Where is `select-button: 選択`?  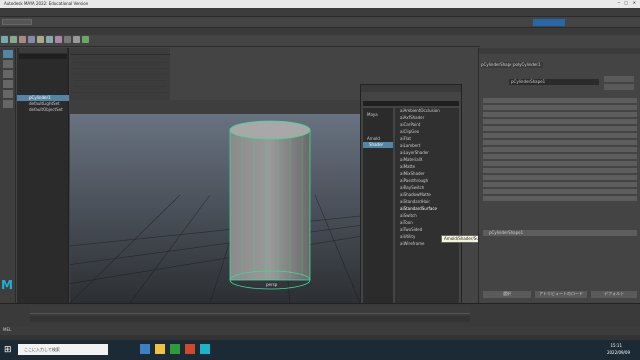
select-button: 選択 is located at coordinates (507, 294).